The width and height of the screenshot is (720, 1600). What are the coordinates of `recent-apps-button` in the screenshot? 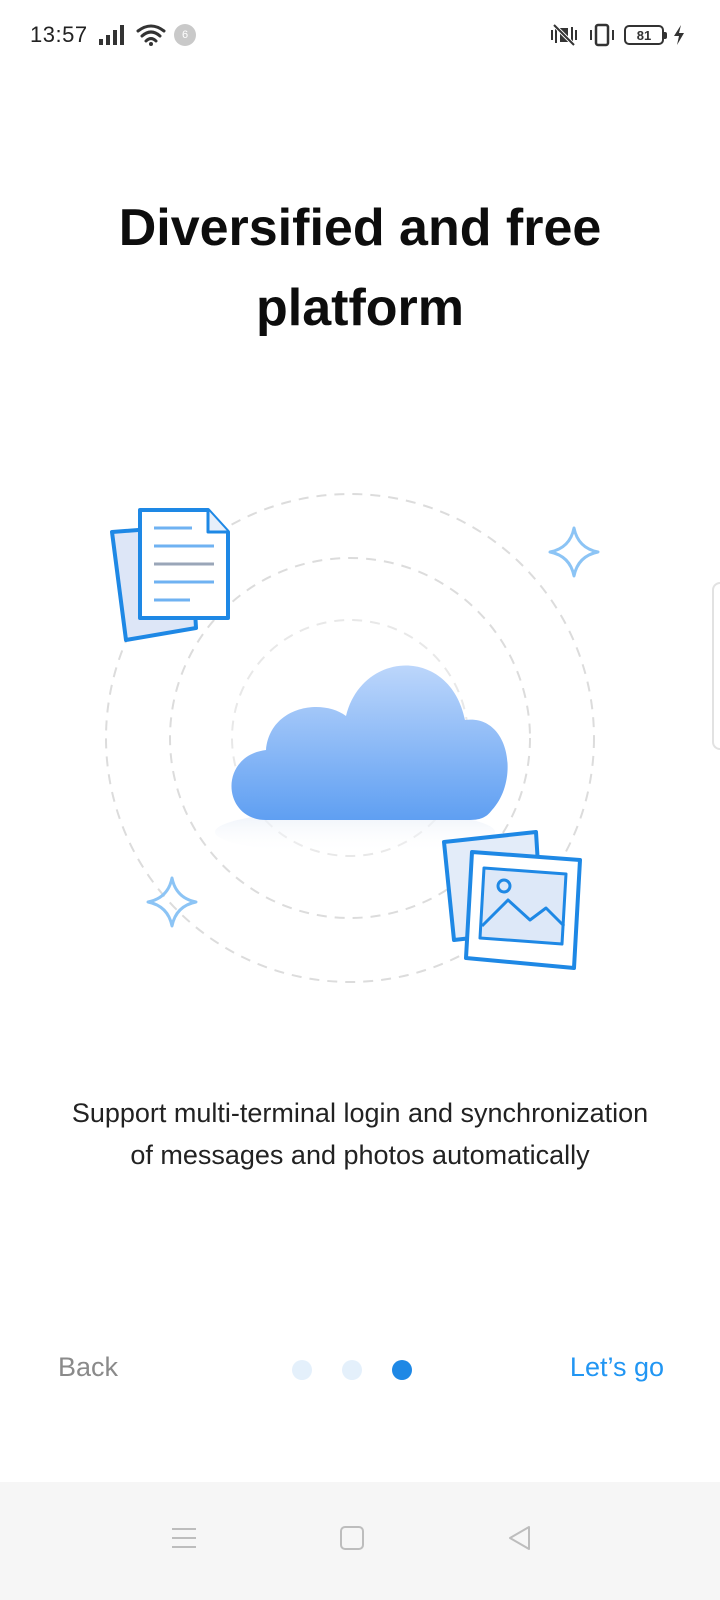 It's located at (184, 1538).